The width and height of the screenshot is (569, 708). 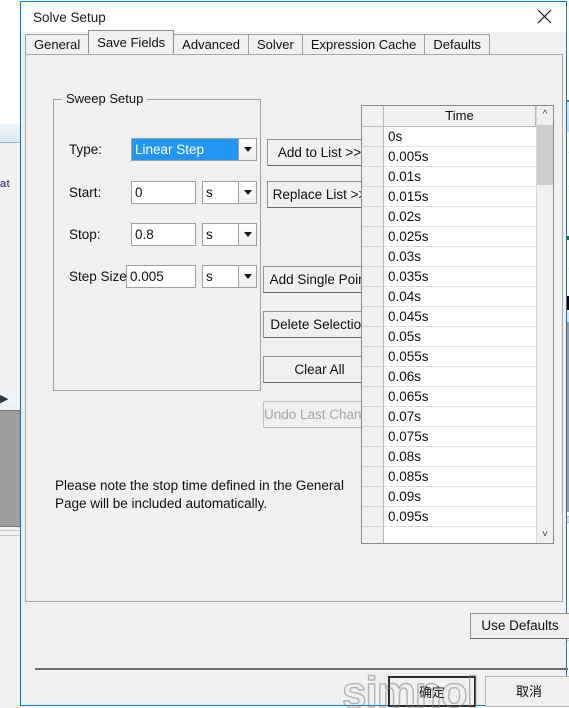 What do you see at coordinates (211, 44) in the screenshot?
I see `tab-advanced: Advanced` at bounding box center [211, 44].